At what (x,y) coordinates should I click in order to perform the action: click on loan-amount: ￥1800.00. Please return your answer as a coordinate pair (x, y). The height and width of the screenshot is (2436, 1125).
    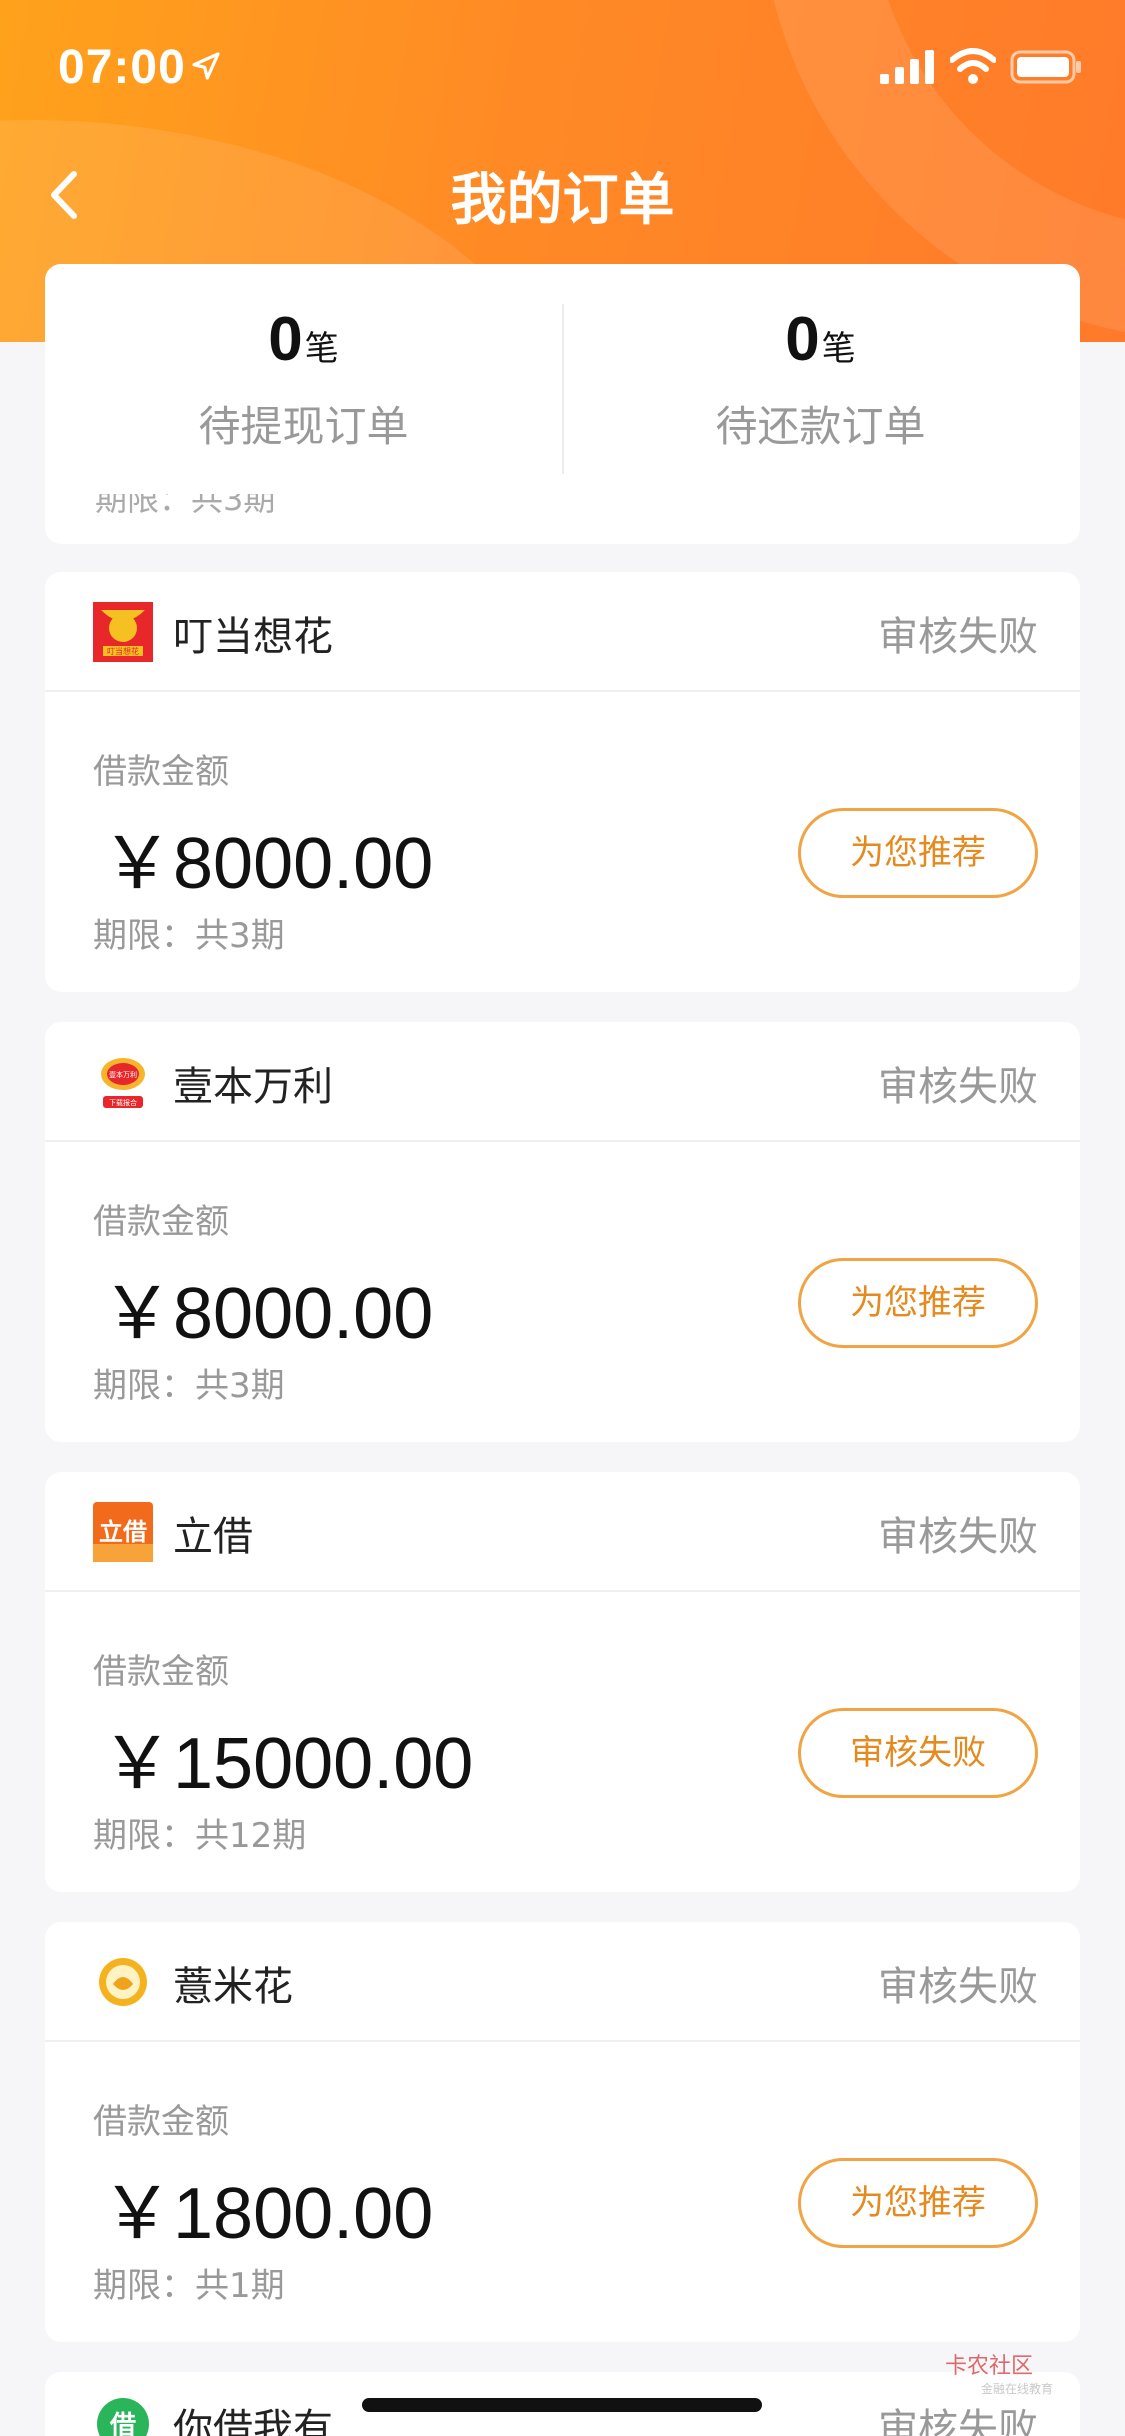
    Looking at the image, I should click on (267, 2214).